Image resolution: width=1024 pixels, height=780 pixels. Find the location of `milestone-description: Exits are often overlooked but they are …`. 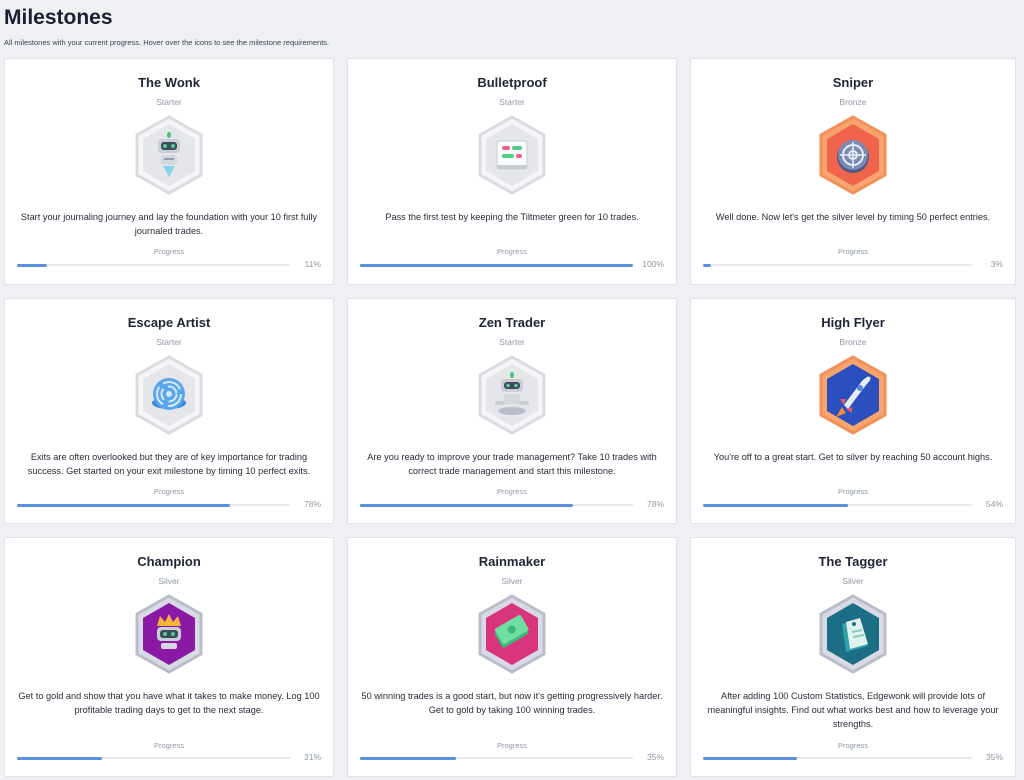

milestone-description: Exits are often overlooked but they are … is located at coordinates (169, 464).